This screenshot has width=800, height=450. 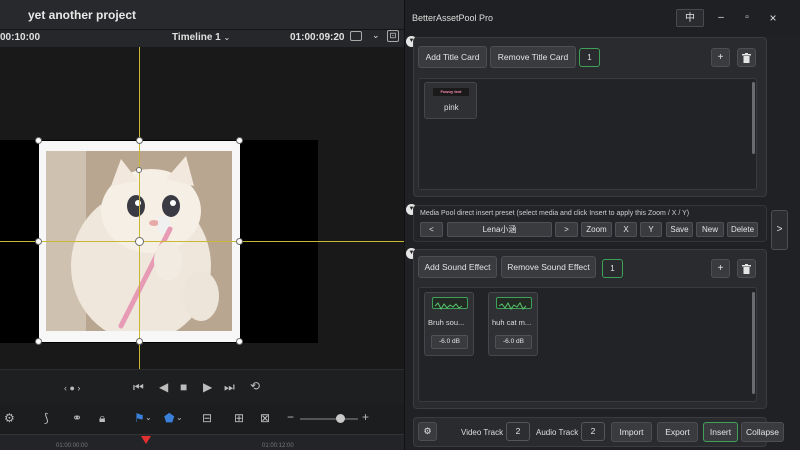 What do you see at coordinates (533, 57) in the screenshot?
I see `remove-title-card-button: Remove Title Card` at bounding box center [533, 57].